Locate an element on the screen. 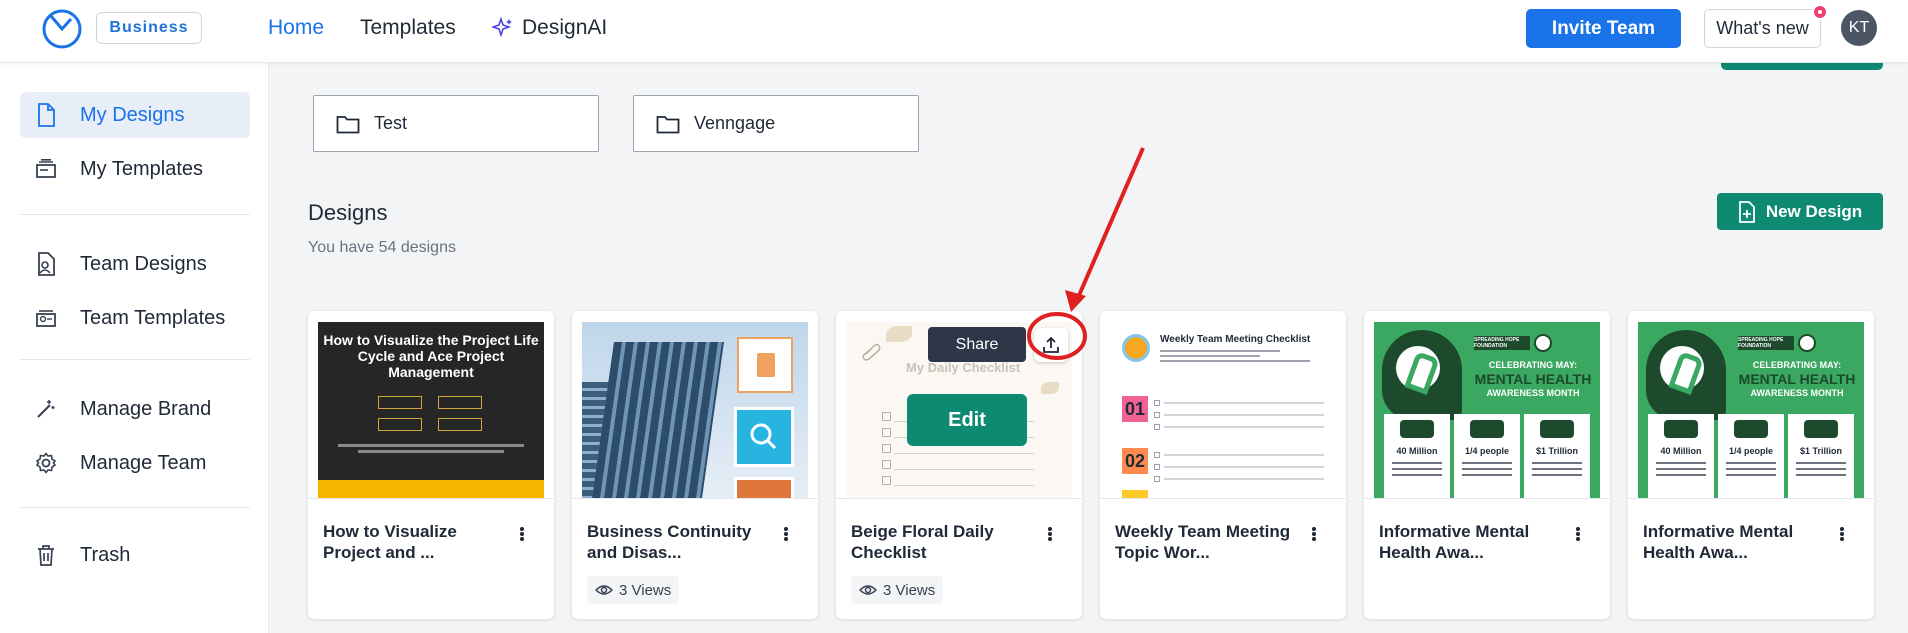  folder-venngage: Venngage is located at coordinates (776, 123).